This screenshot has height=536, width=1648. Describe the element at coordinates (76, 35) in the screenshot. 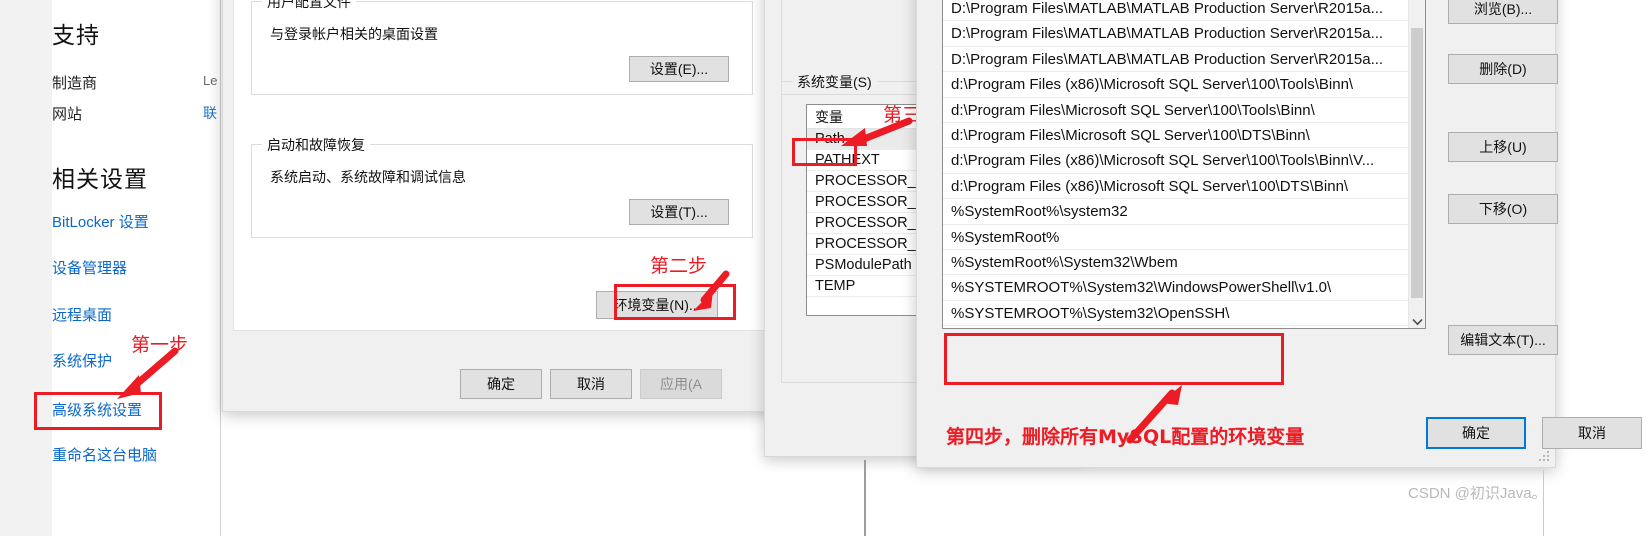

I see `support-heading: 支持` at that location.